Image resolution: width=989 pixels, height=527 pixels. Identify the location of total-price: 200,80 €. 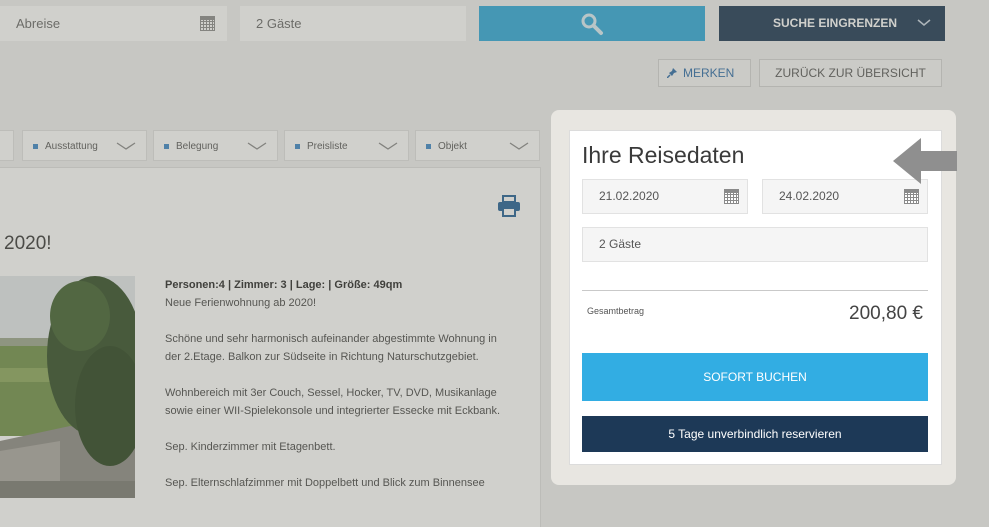
(886, 313).